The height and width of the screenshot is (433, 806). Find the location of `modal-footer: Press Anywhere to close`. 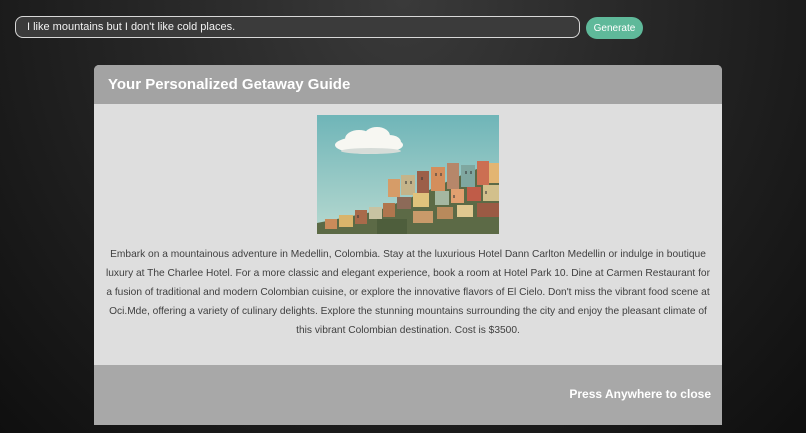

modal-footer: Press Anywhere to close is located at coordinates (408, 395).